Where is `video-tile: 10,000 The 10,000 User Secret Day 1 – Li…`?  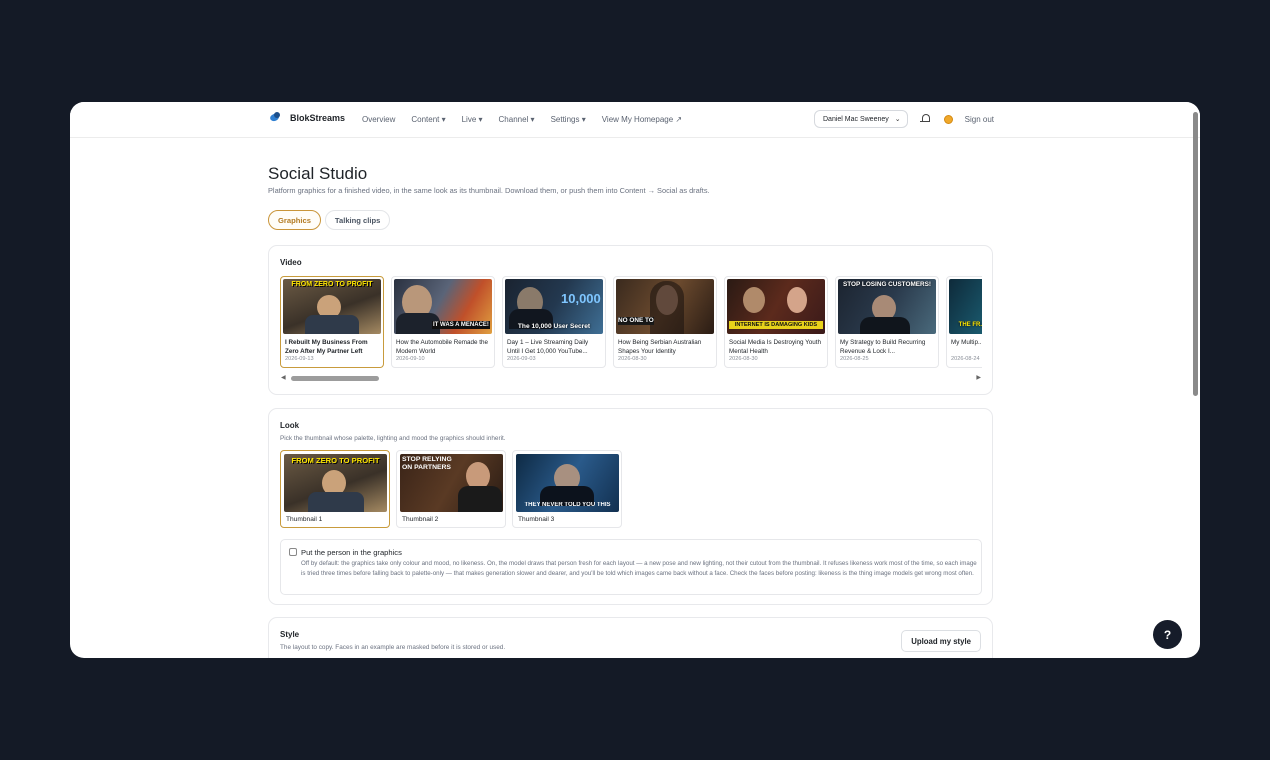
video-tile: 10,000 The 10,000 User Secret Day 1 – Li… is located at coordinates (554, 322).